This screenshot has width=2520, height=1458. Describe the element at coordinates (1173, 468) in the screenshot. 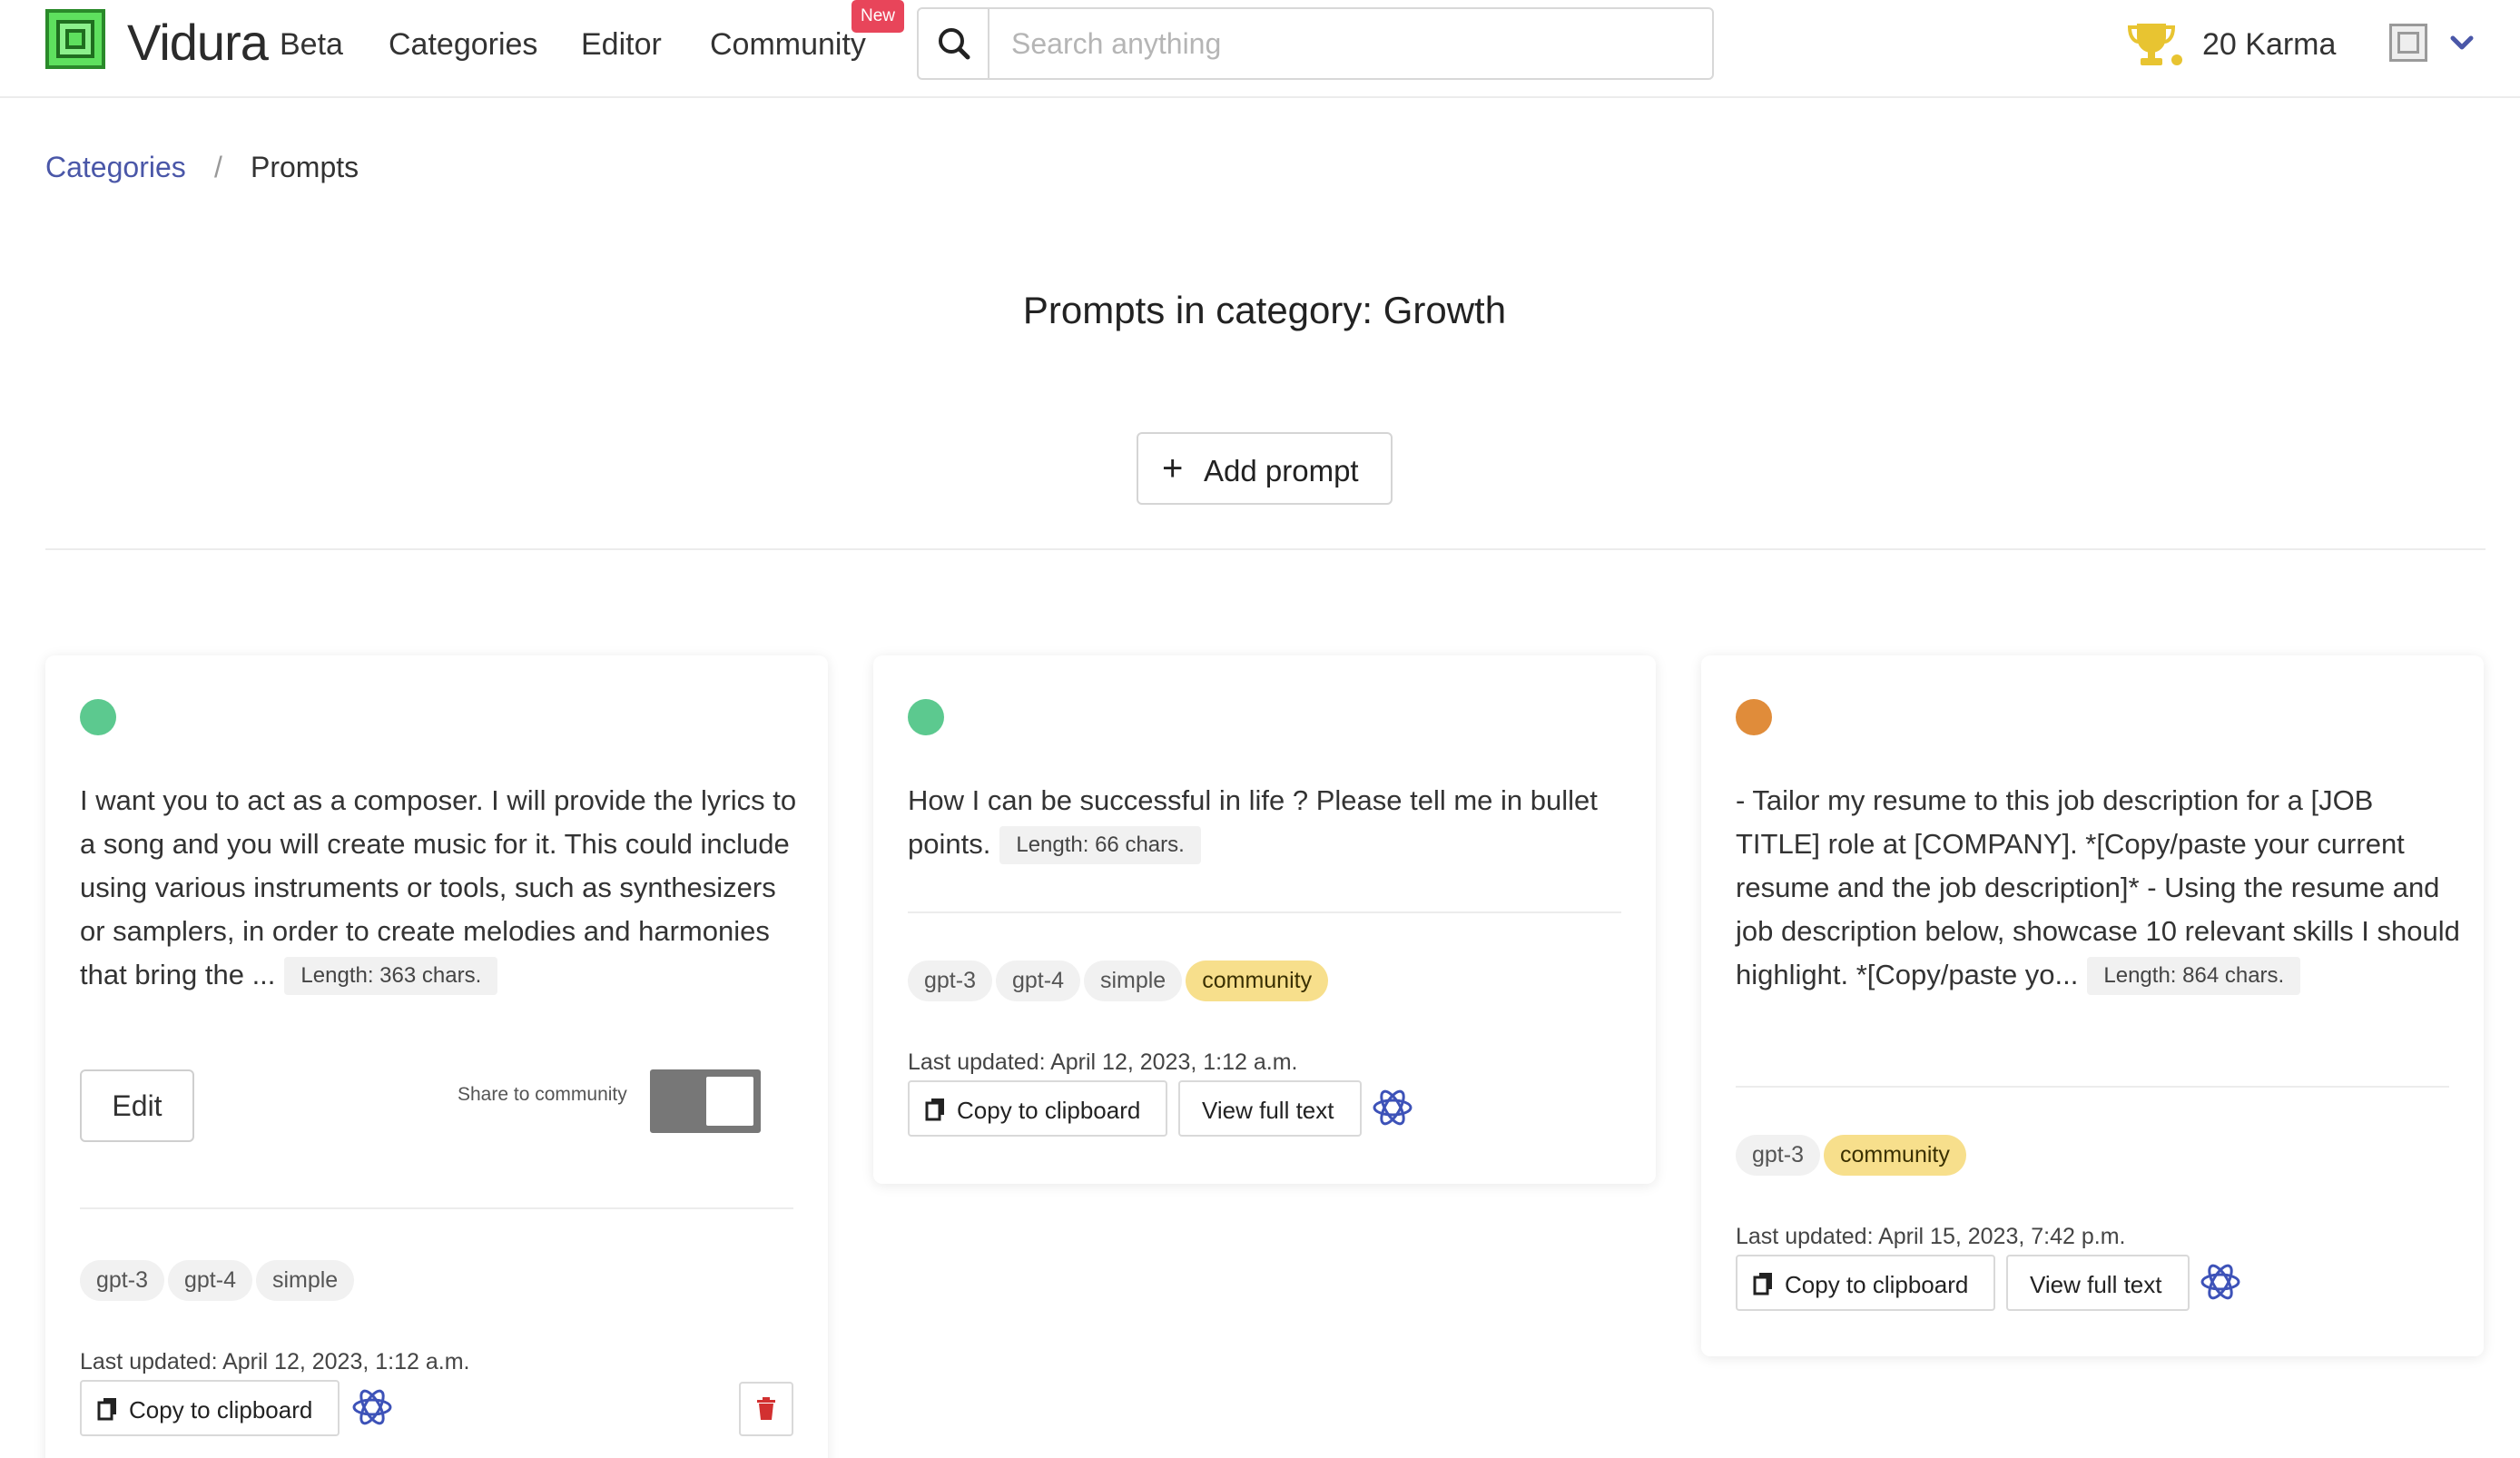

I see `plus-icon: +` at that location.